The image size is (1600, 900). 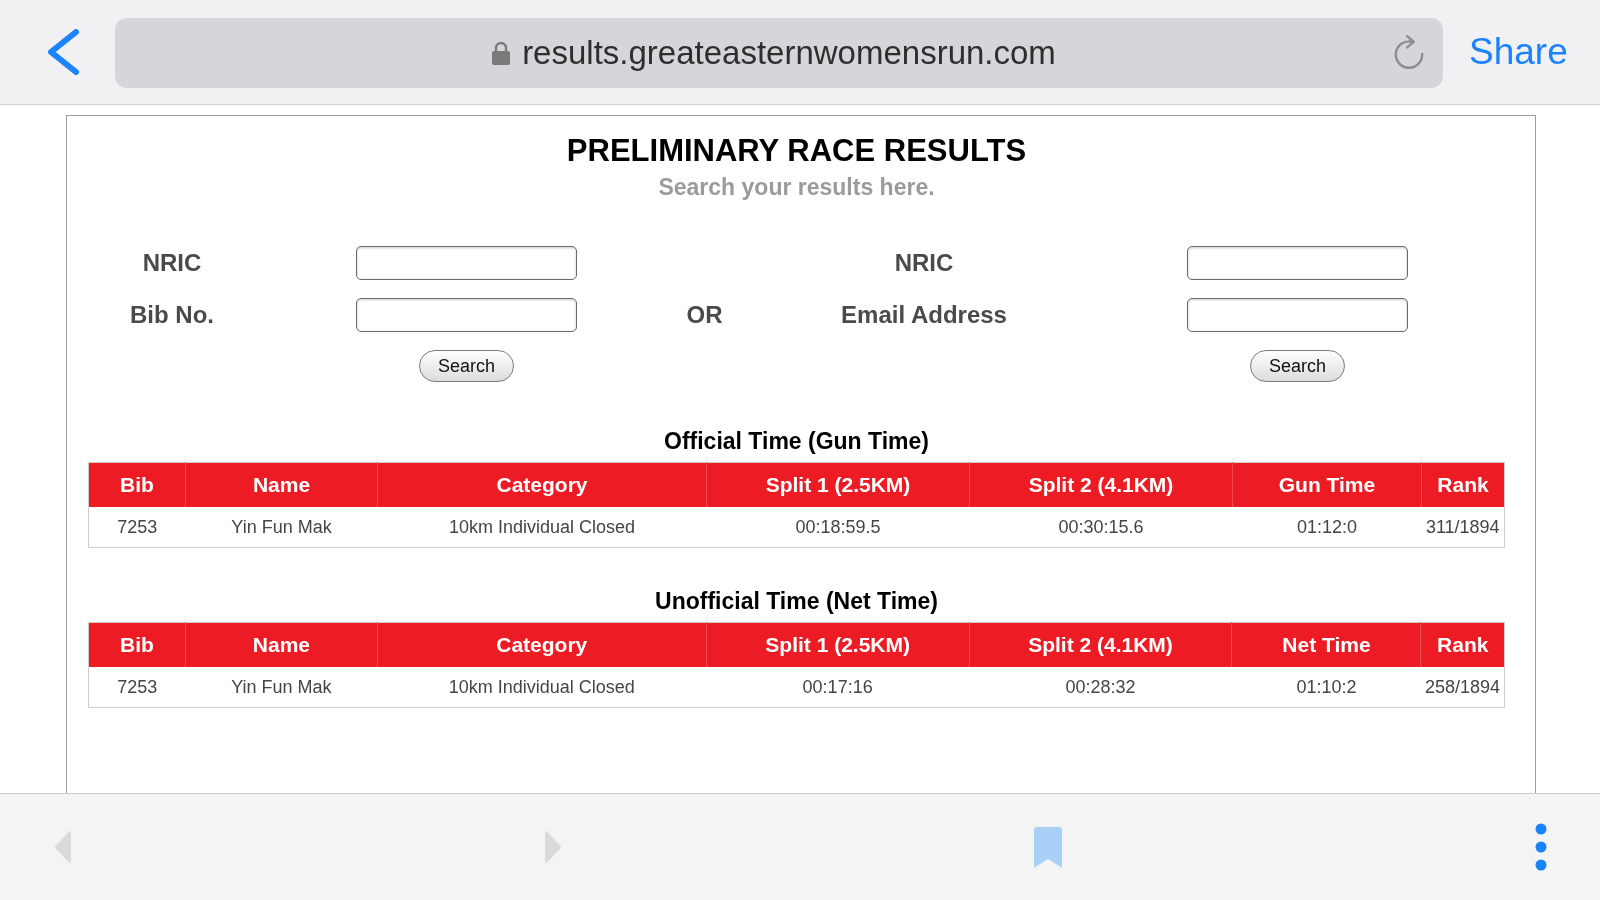 What do you see at coordinates (838, 687) in the screenshot?
I see `table-cell: 00:17:16` at bounding box center [838, 687].